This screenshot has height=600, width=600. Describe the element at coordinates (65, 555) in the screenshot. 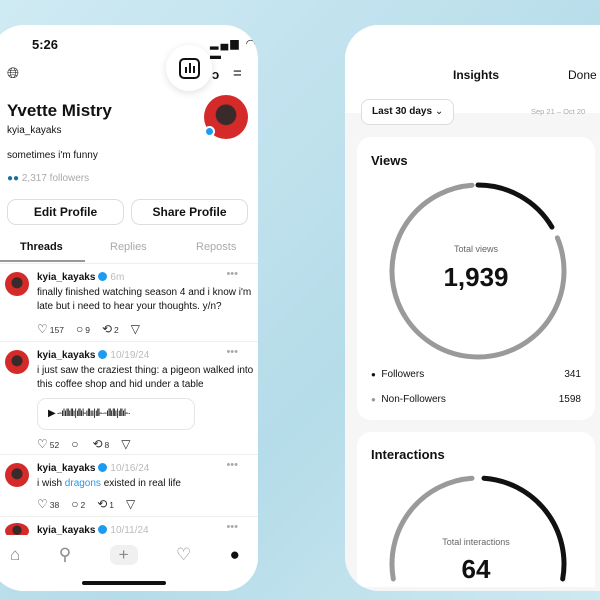

I see `search-icon: ⚲` at that location.